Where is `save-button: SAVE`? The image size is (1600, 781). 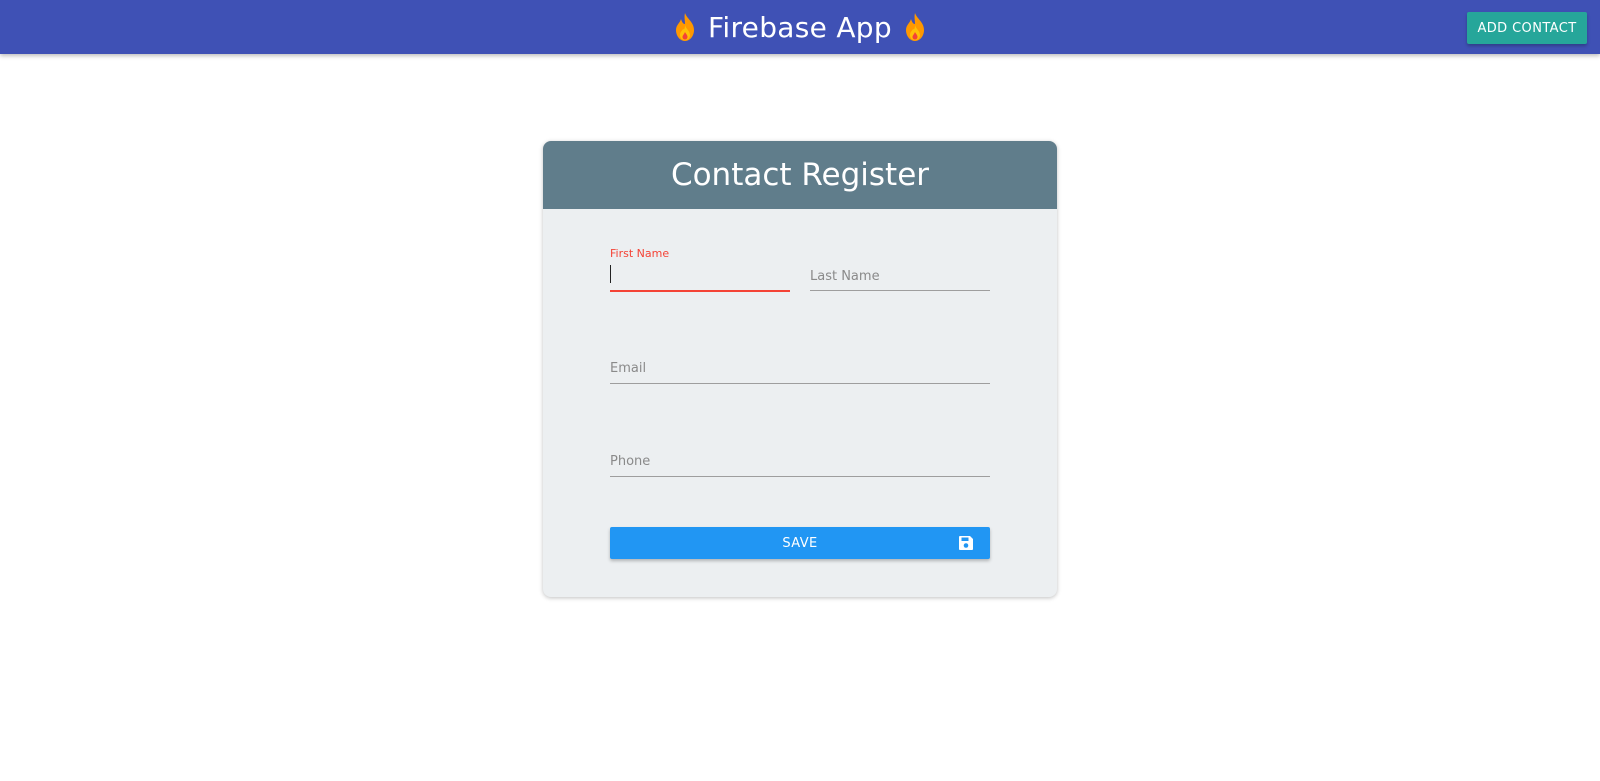
save-button: SAVE is located at coordinates (800, 543).